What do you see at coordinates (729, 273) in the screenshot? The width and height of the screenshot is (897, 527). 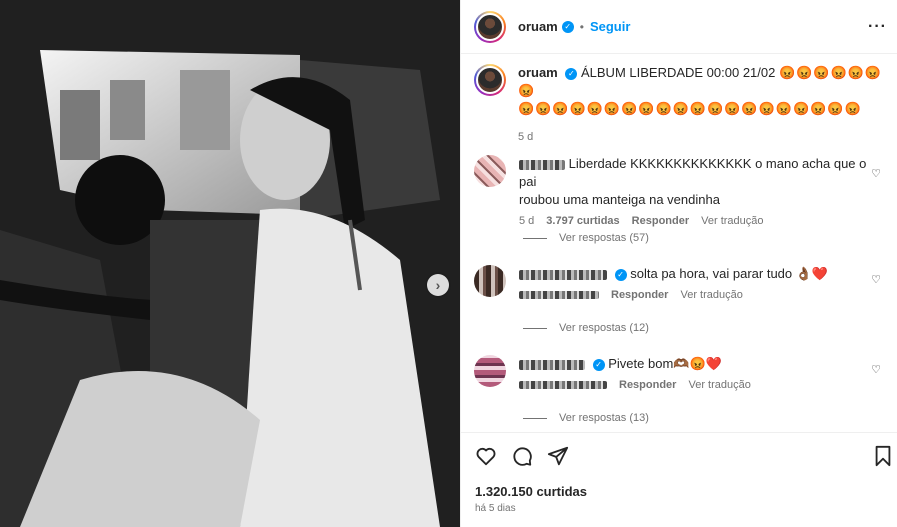 I see `comment-text: solta pa hora, vai parar tudo 👌🏾❤️` at bounding box center [729, 273].